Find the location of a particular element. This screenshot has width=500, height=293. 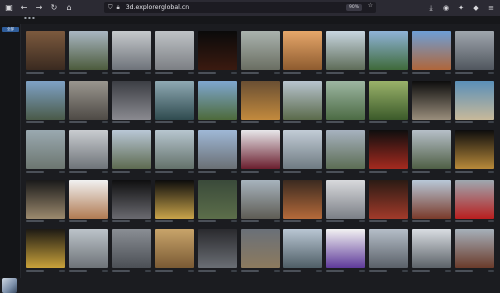

account-icon: ◉ is located at coordinates (446, 8).